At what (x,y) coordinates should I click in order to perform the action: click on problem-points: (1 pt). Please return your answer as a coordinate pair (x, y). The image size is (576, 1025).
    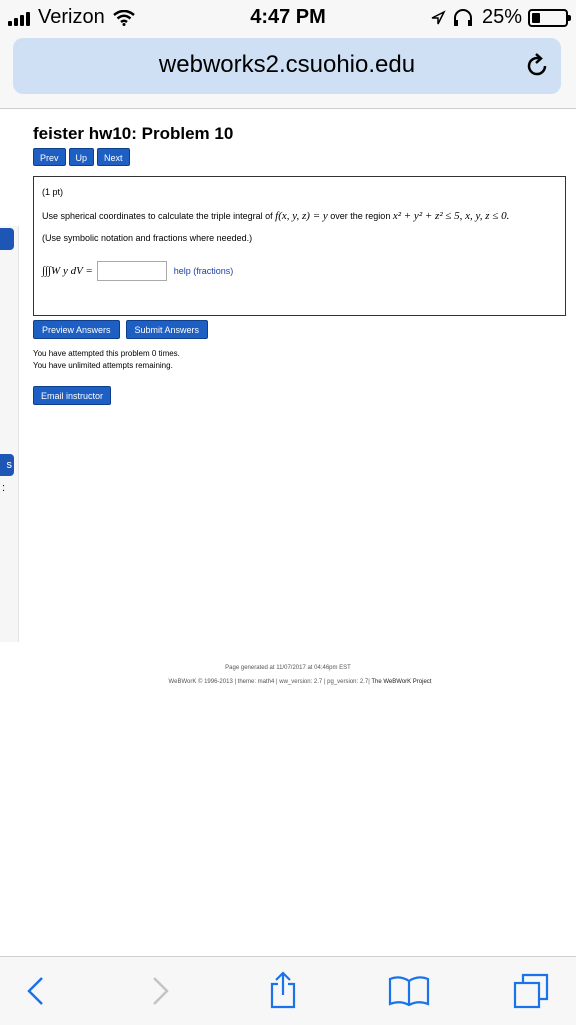
    Looking at the image, I should click on (53, 192).